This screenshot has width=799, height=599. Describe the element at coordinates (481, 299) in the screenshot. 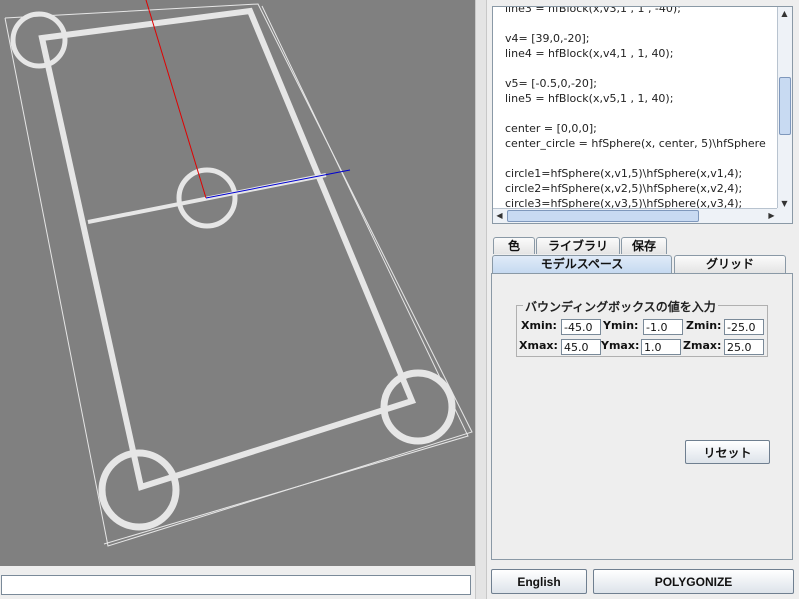

I see `split-pane-divider` at that location.